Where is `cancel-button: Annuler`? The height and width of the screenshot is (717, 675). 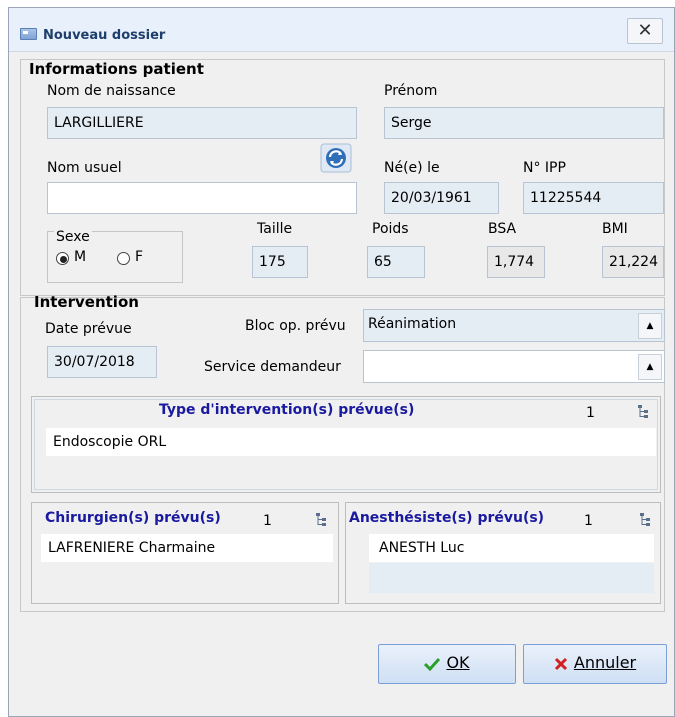
cancel-button: Annuler is located at coordinates (595, 664).